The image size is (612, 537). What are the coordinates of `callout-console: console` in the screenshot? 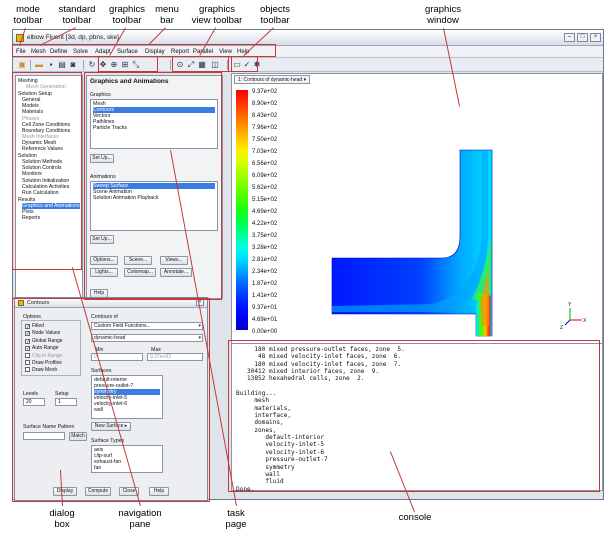 It's located at (415, 517).